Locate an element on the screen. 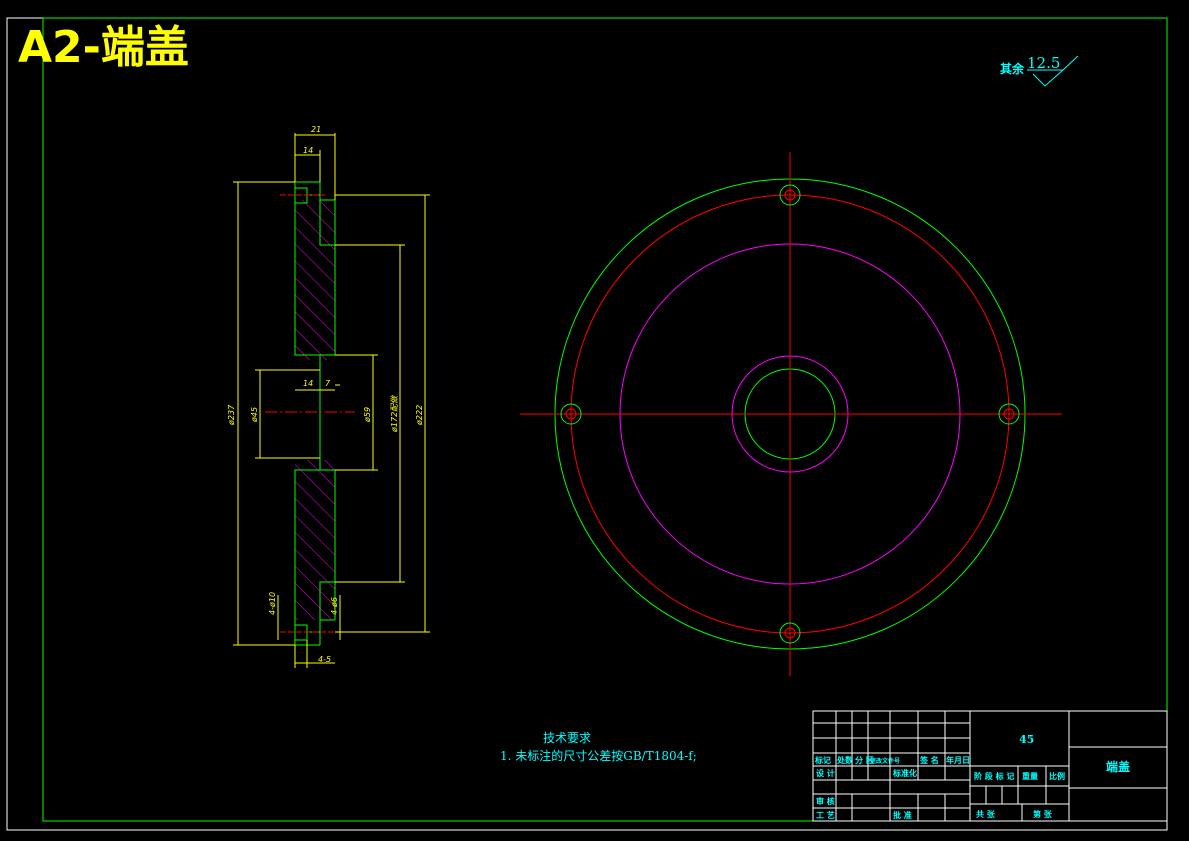 The image size is (1189, 841). dim-depth-5: 4-5 is located at coordinates (324, 659).